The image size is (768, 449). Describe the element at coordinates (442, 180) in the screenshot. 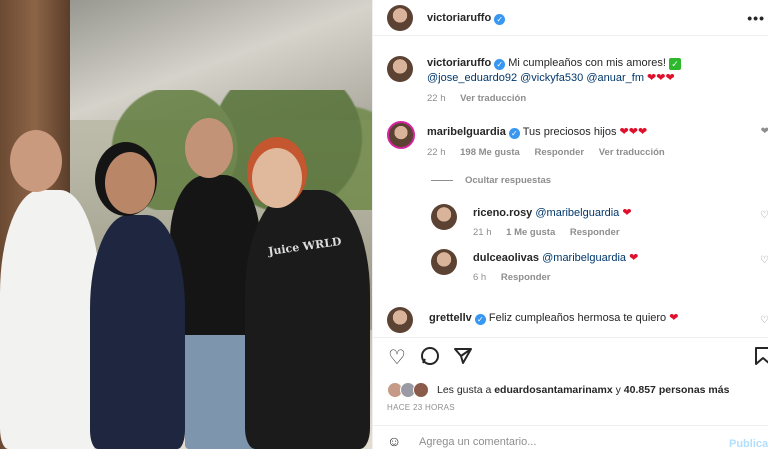

I see `divider-line` at that location.